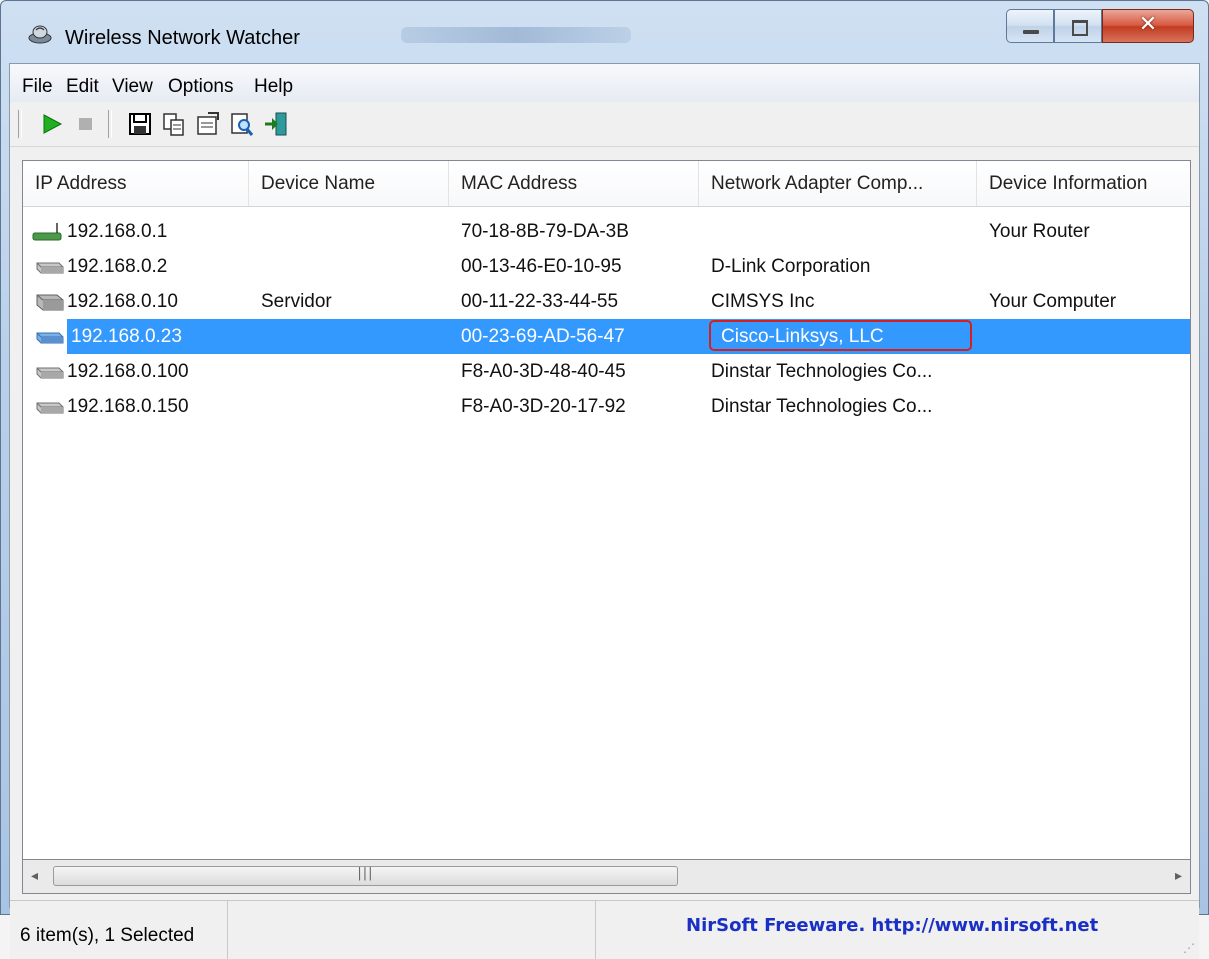  Describe the element at coordinates (182, 38) in the screenshot. I see `window-title: Wireless Network Watcher` at that location.